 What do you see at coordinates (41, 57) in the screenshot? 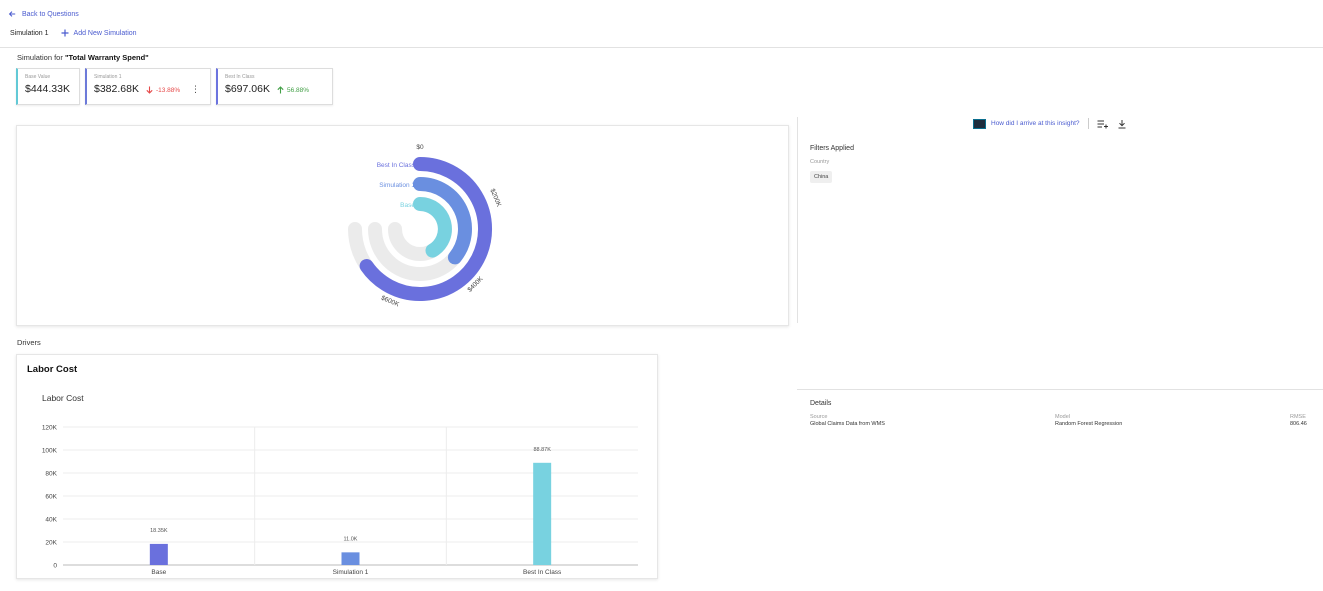
I see `simulation-prefix: Simulation for` at bounding box center [41, 57].